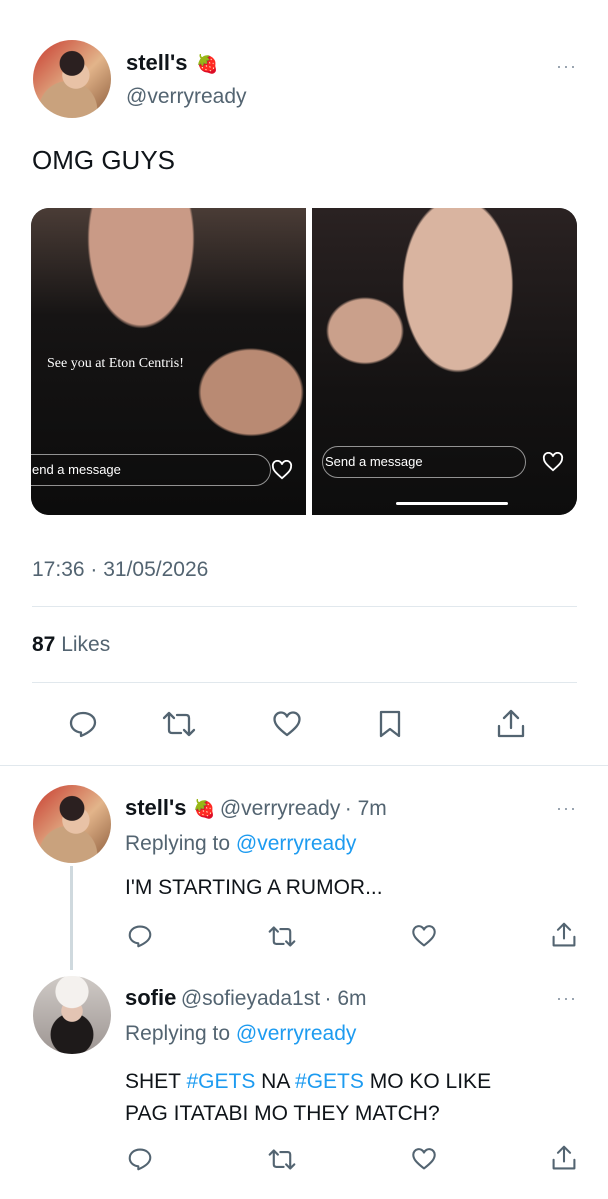 The image size is (608, 1199). I want to click on author-name-row: stell's 🍓, so click(172, 63).